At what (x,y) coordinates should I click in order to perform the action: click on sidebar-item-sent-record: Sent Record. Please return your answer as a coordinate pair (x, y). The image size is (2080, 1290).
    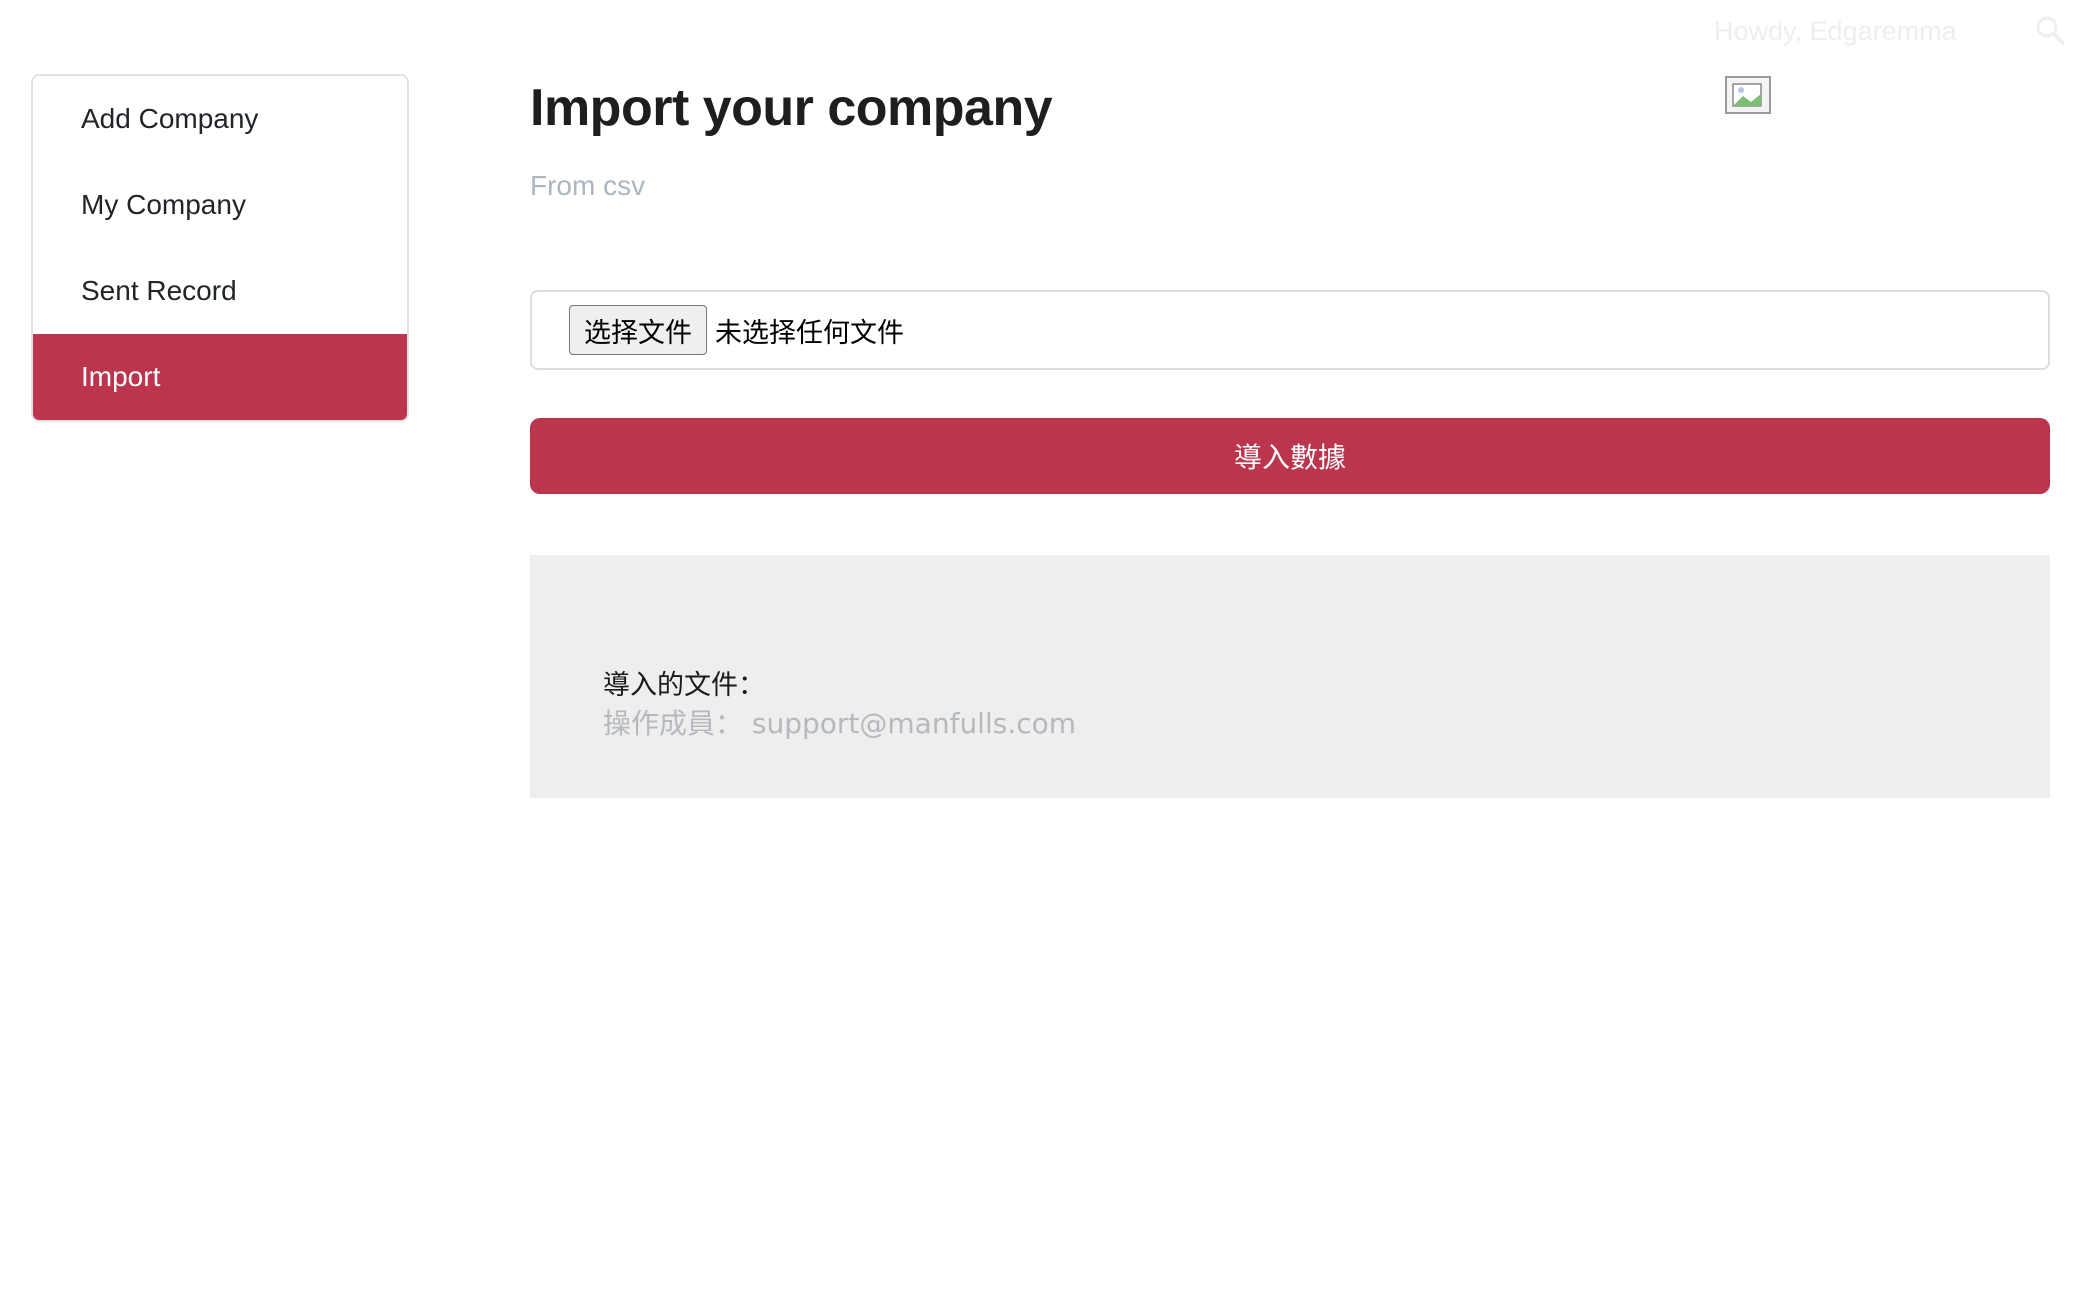
    Looking at the image, I should click on (220, 291).